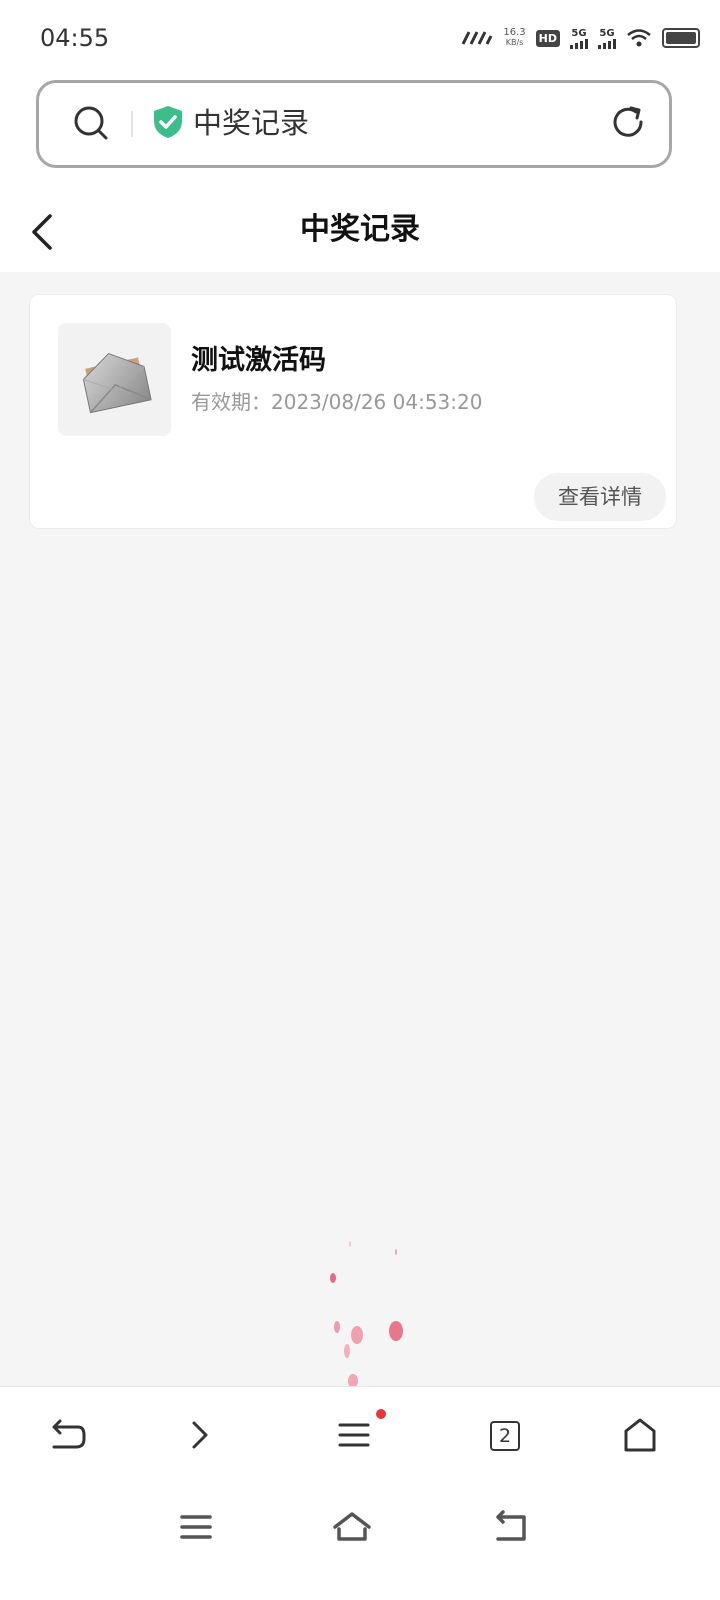 The height and width of the screenshot is (1600, 720). Describe the element at coordinates (681, 38) in the screenshot. I see `battery-icon` at that location.